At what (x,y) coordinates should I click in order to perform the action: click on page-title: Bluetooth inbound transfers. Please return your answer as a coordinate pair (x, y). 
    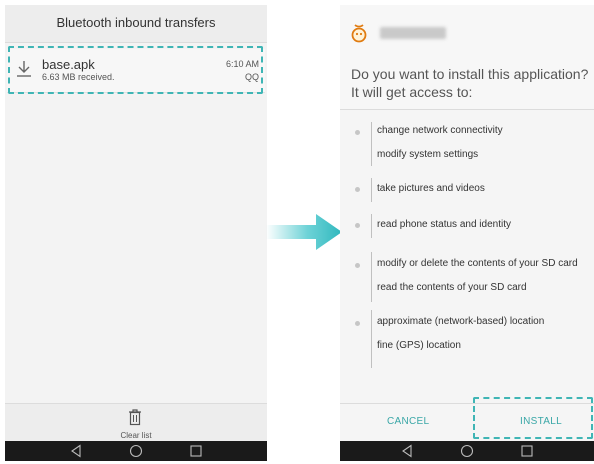
    Looking at the image, I should click on (136, 24).